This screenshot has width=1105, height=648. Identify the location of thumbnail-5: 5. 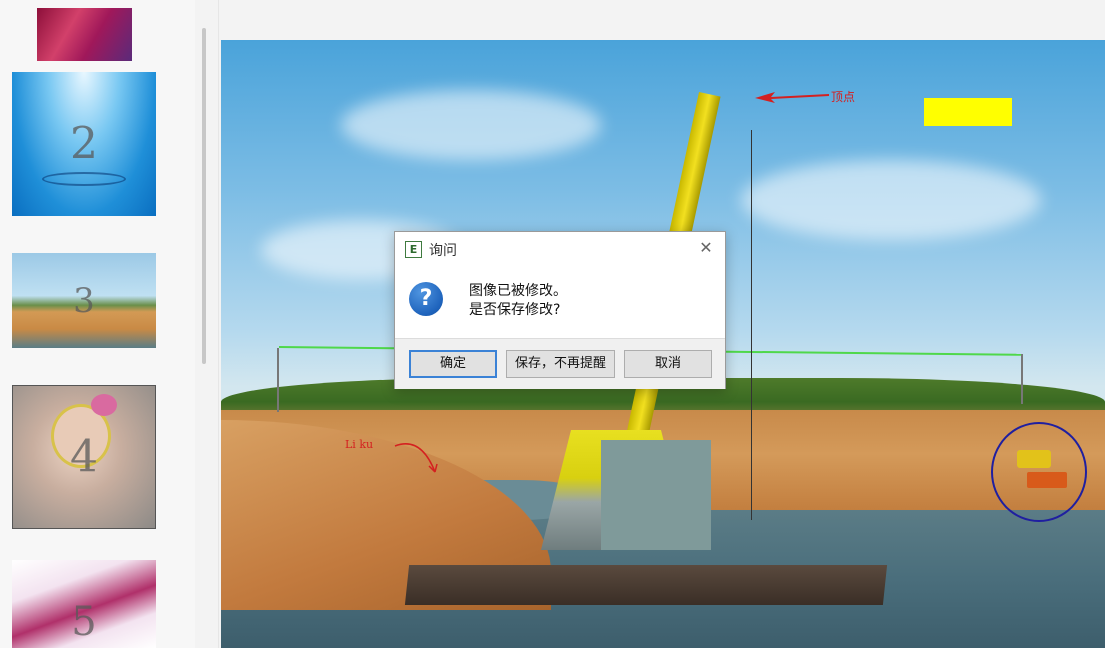
(84, 604).